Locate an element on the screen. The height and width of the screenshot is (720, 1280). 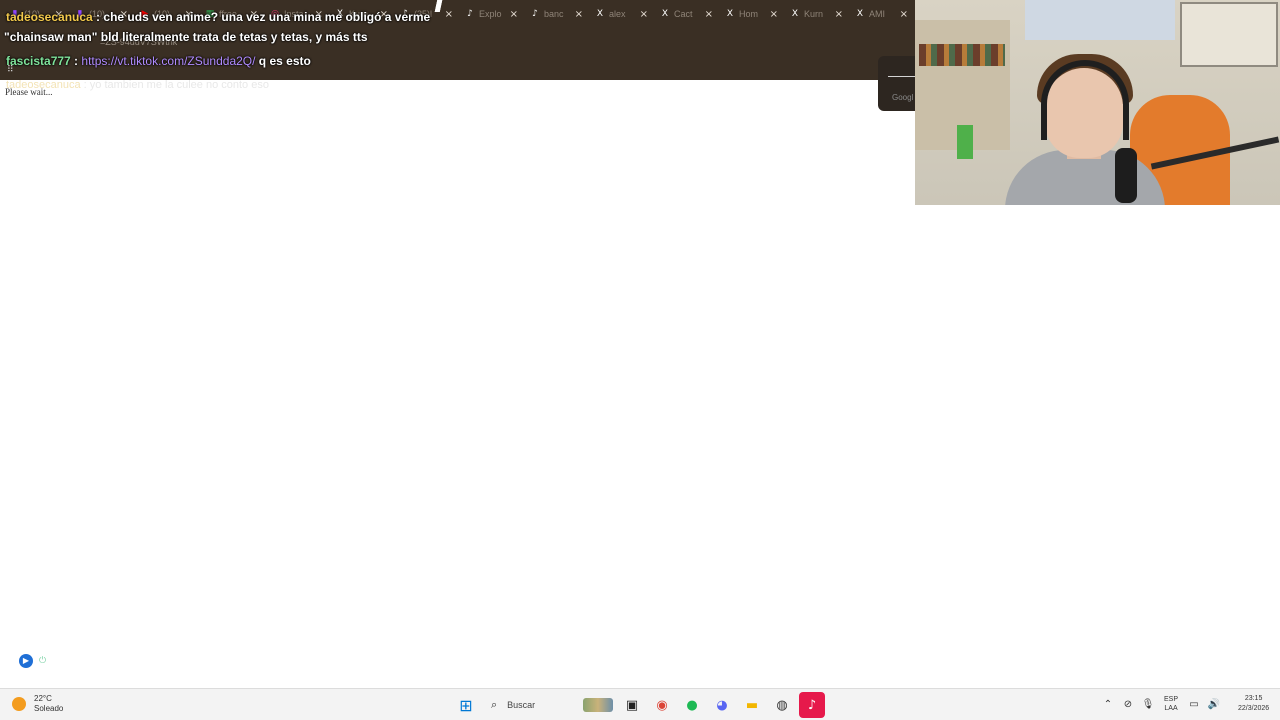
microphone is located at coordinates (1126, 175).